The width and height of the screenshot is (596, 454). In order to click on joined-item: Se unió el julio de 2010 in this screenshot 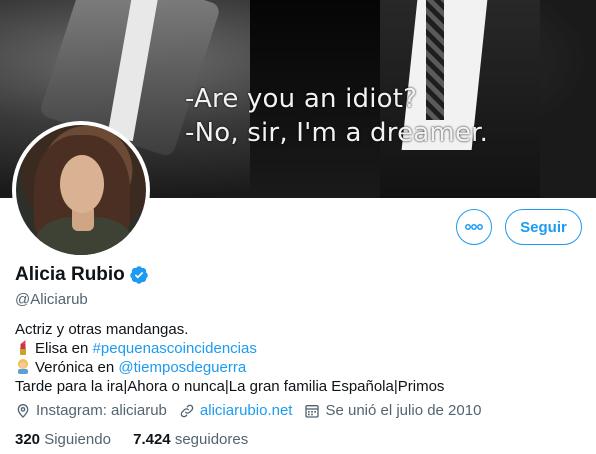, I will do `click(392, 410)`.